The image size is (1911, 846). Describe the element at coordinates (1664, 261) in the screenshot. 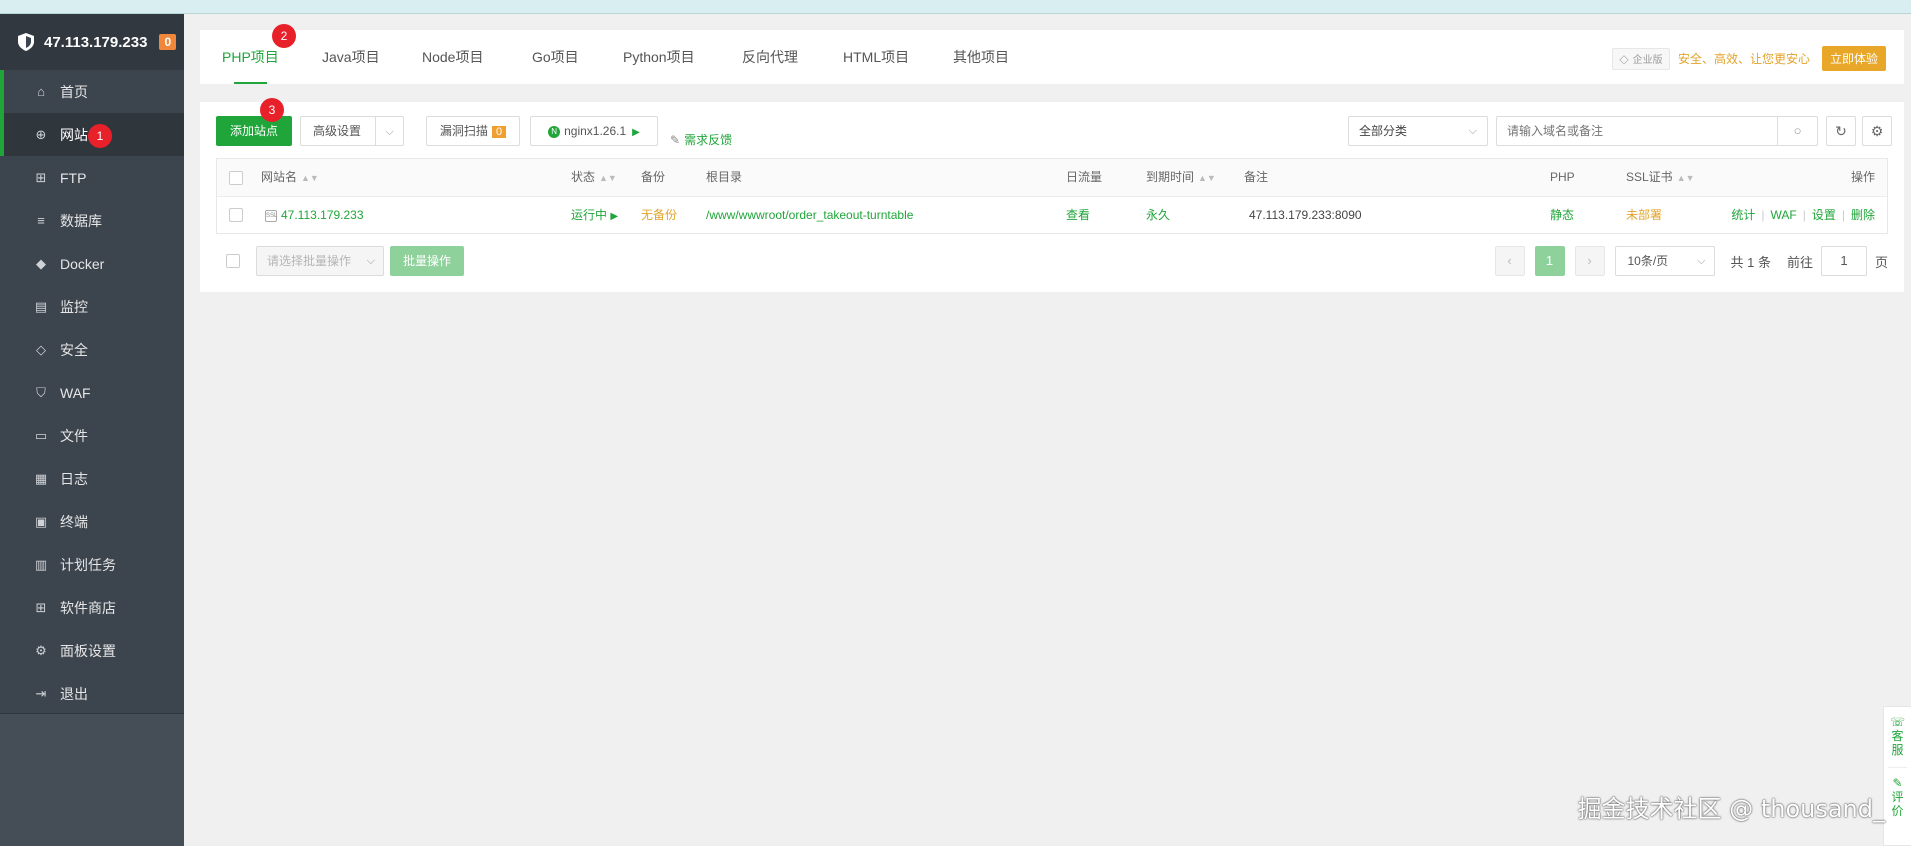

I see `page-size-select: 10条/页 ⌵` at that location.